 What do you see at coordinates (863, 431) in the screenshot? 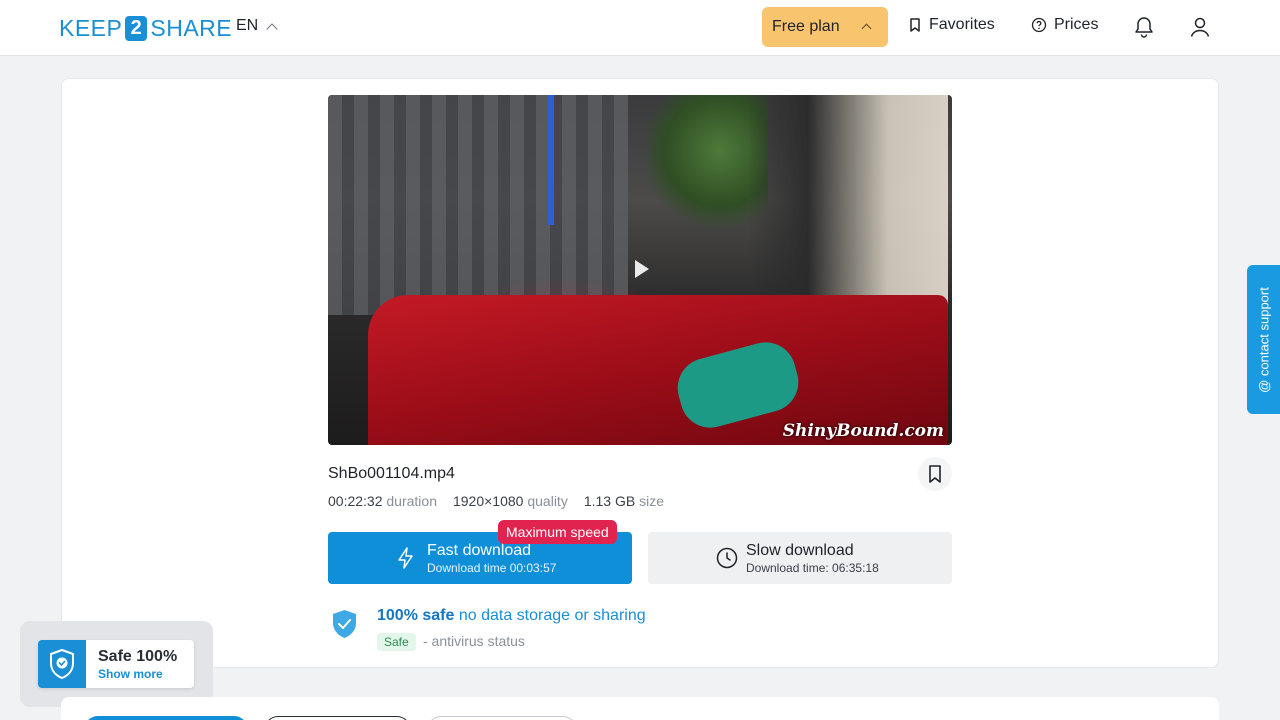
I see `video-watermark: ShinyBound.com` at bounding box center [863, 431].